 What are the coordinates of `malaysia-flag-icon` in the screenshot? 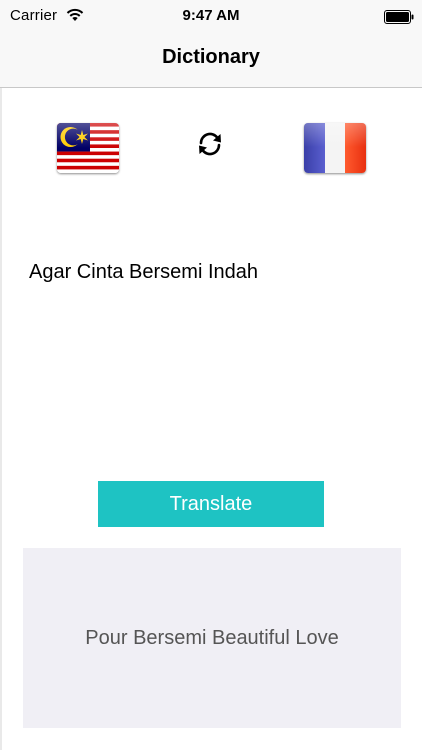 It's located at (88, 148).